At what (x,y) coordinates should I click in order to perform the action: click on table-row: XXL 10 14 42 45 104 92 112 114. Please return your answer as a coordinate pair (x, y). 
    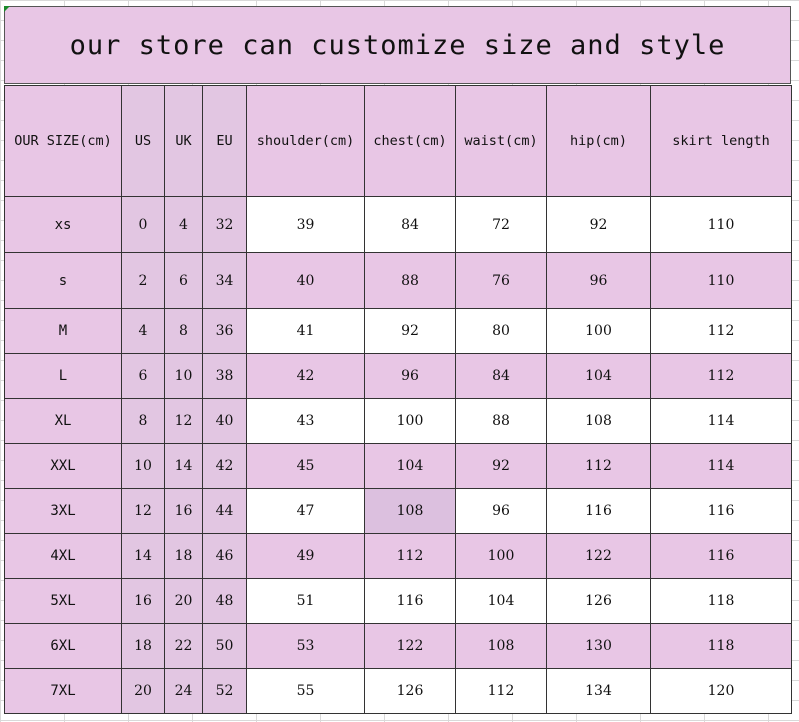
    Looking at the image, I should click on (398, 466).